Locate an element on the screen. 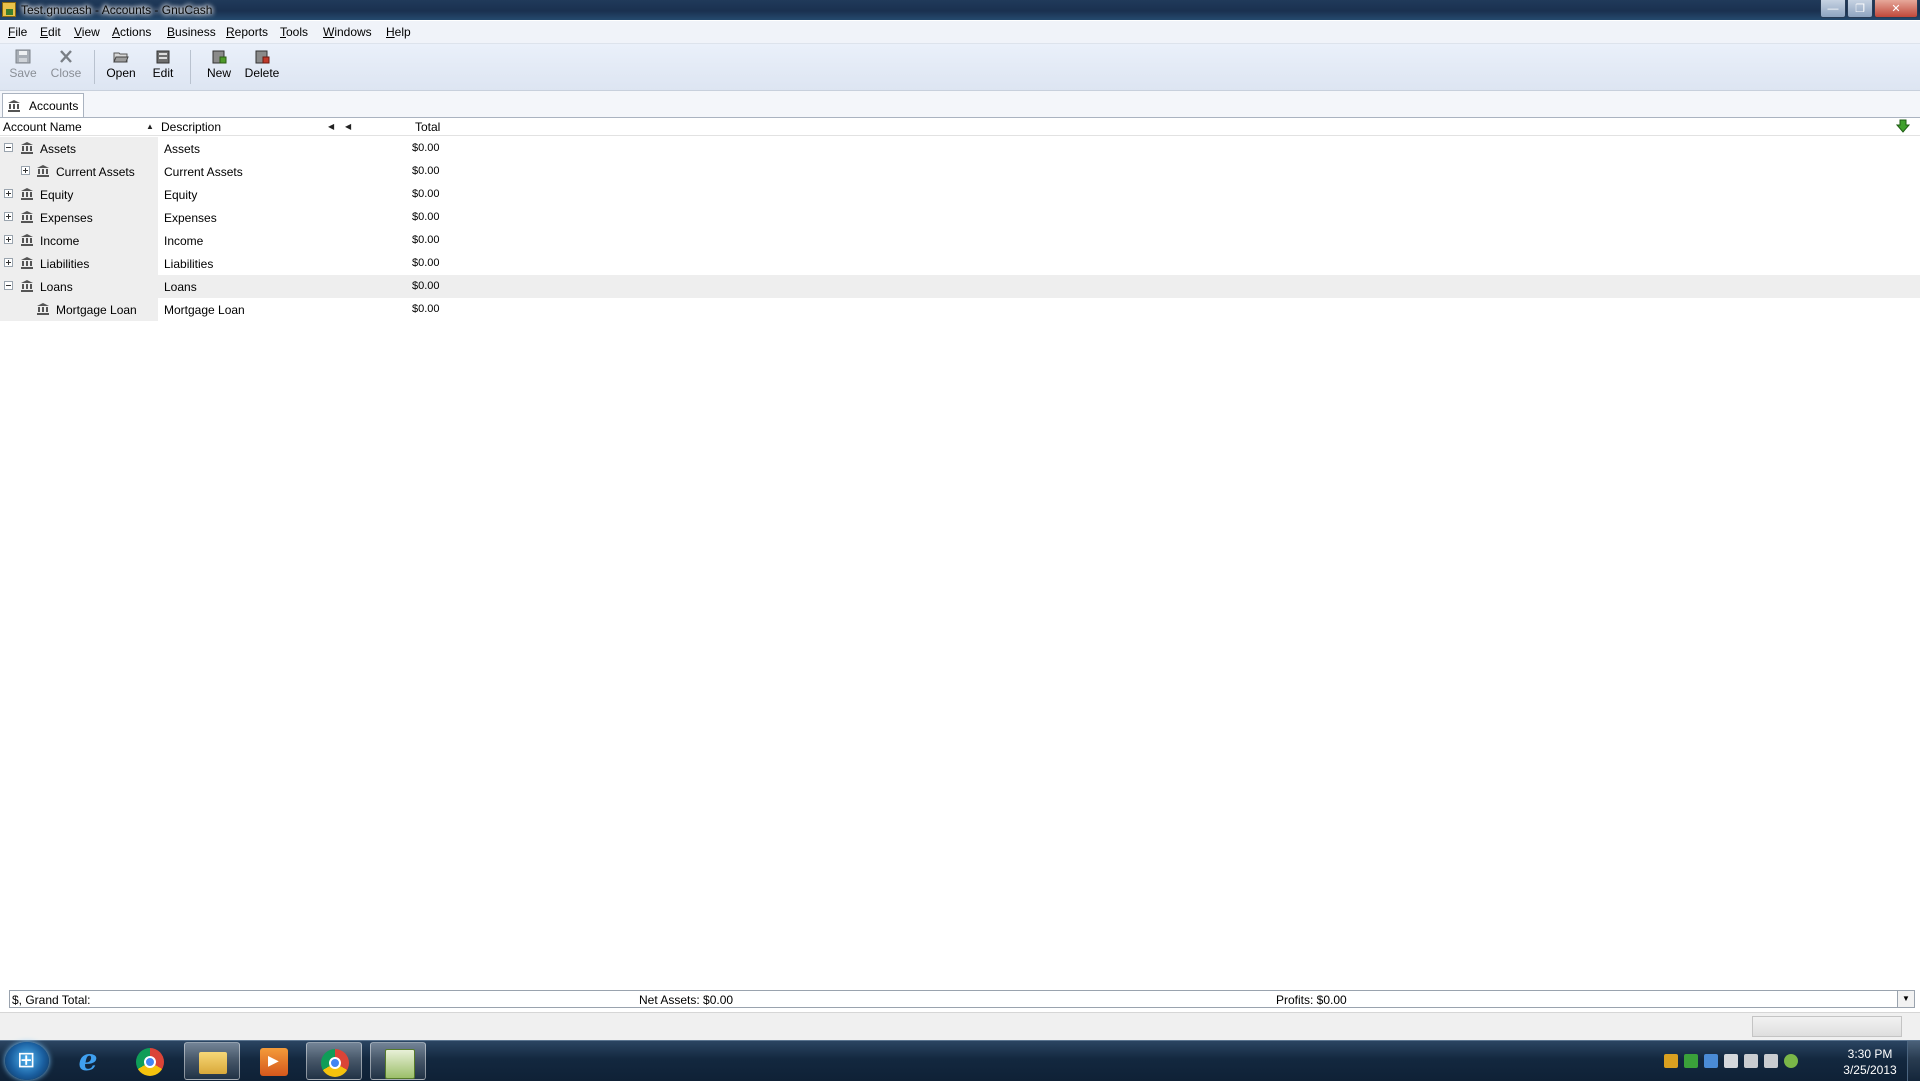 This screenshot has height=1081, width=1920. account-description: Current Assets is located at coordinates (203, 172).